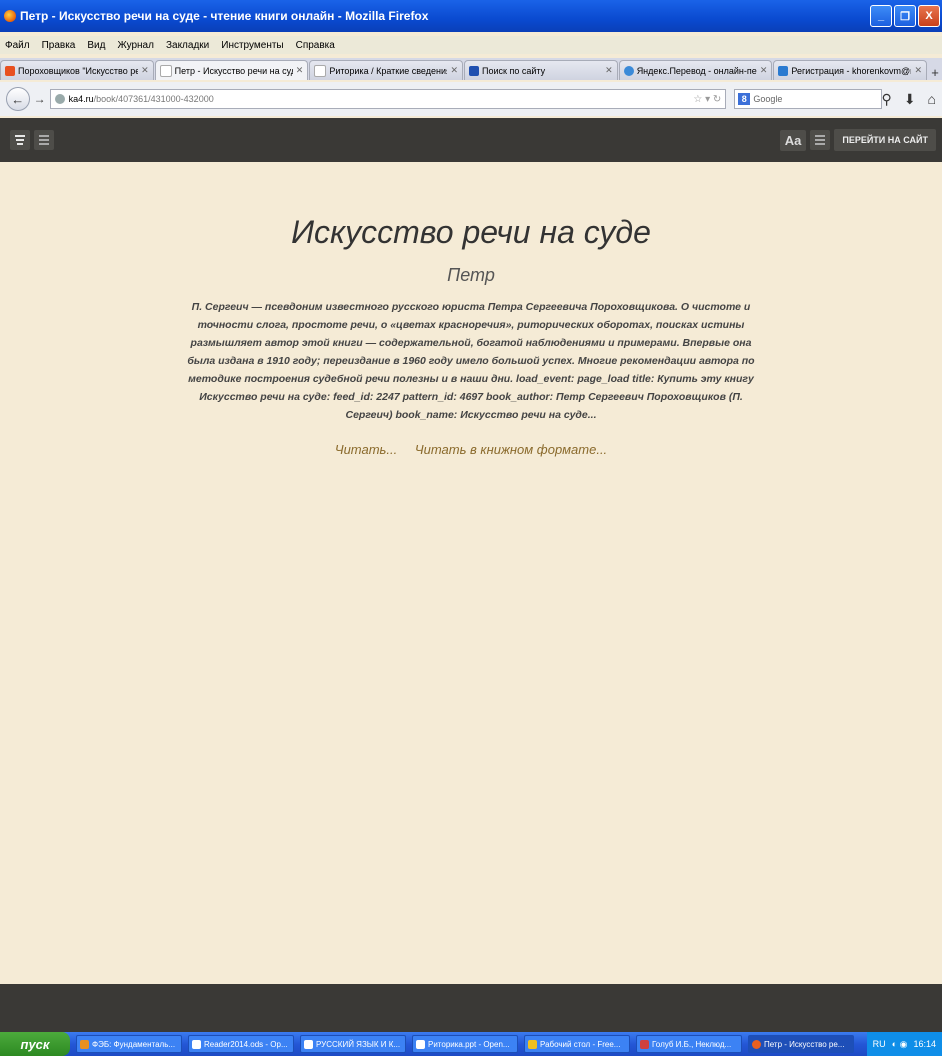  What do you see at coordinates (881, 16) in the screenshot?
I see `minimize-button: _` at bounding box center [881, 16].